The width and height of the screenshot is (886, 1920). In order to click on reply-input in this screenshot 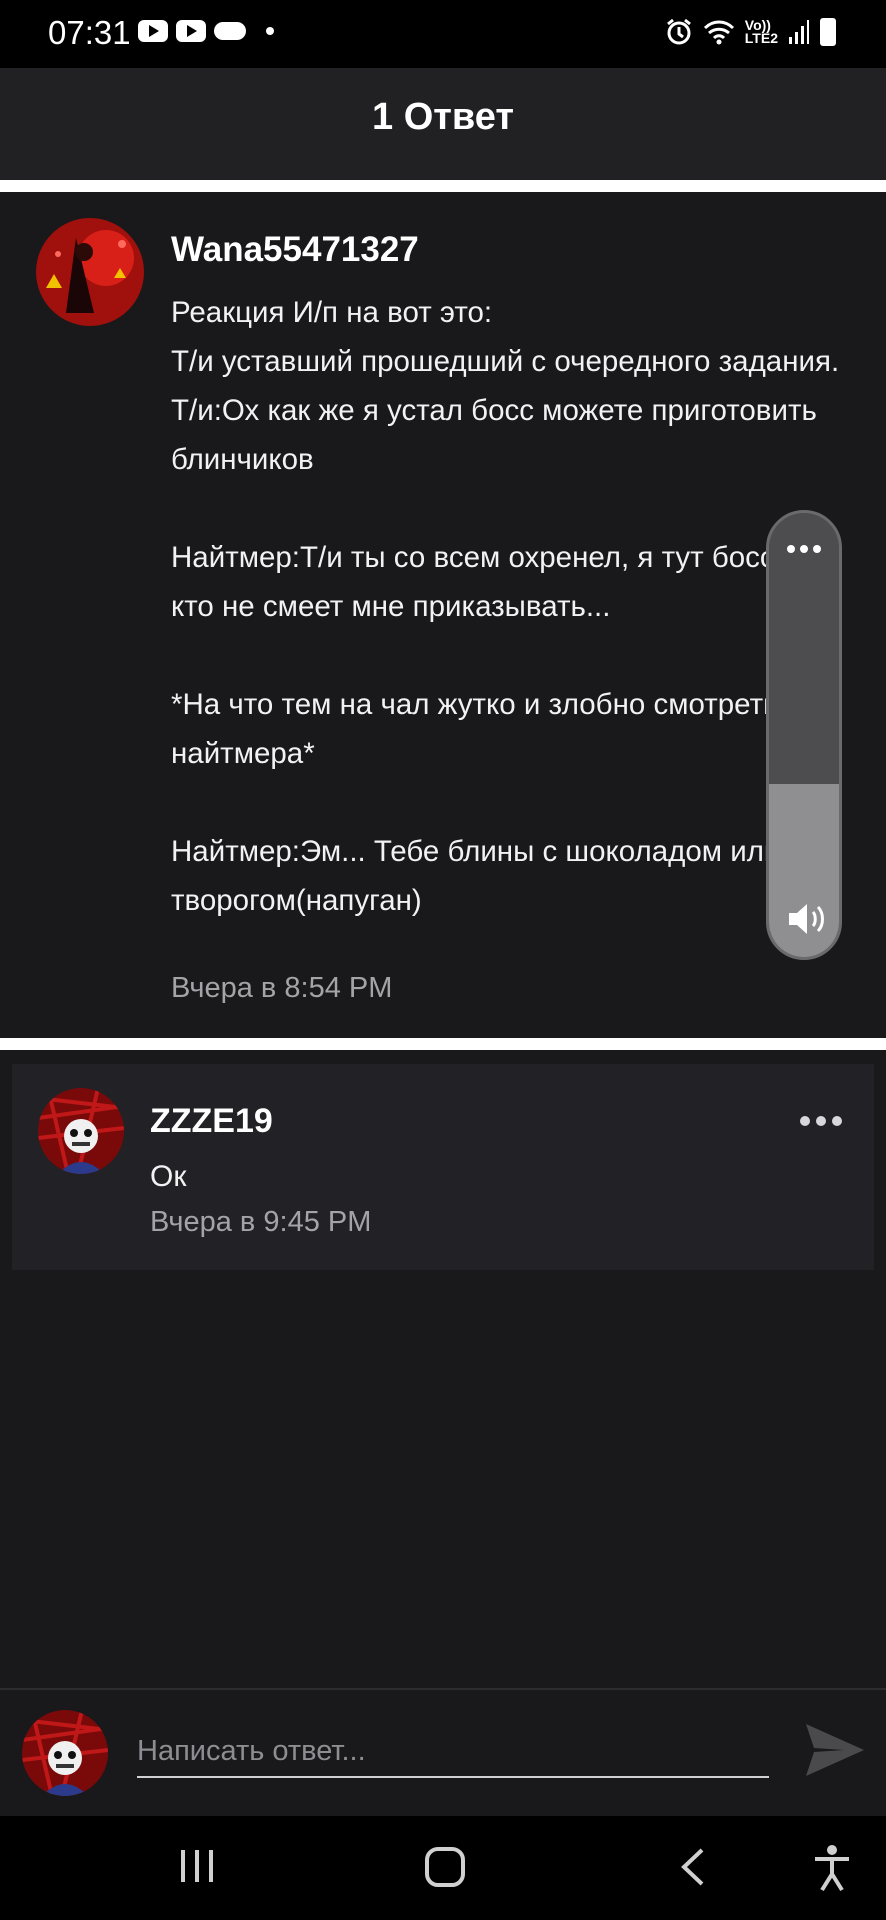, I will do `click(453, 1752)`.